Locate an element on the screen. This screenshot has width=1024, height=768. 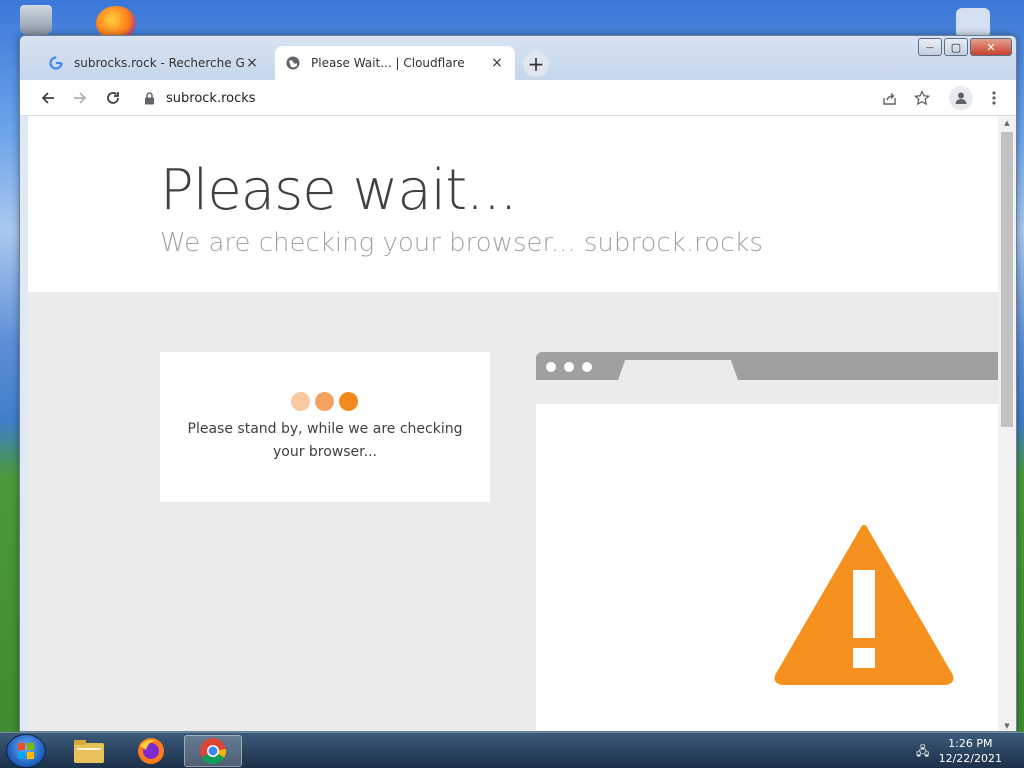
taskbar: 🖧 1:26 PM 12/22/2021 is located at coordinates (512, 750).